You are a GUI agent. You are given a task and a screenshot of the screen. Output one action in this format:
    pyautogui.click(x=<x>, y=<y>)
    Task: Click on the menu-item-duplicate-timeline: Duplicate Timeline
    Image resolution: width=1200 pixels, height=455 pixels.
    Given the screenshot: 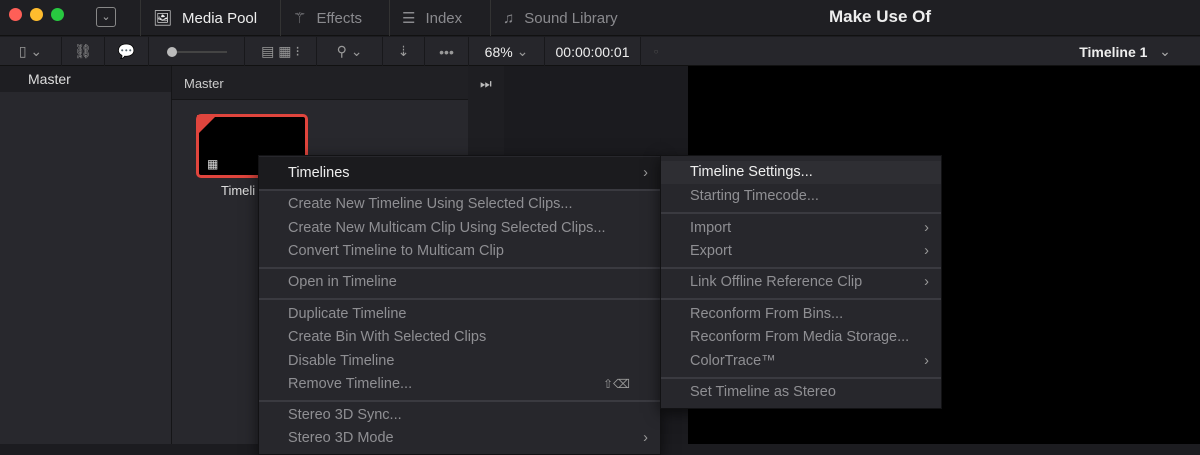 What is the action you would take?
    pyautogui.click(x=459, y=314)
    